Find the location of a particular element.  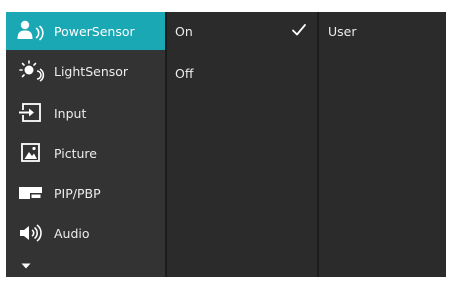

option-label: Off is located at coordinates (184, 73).